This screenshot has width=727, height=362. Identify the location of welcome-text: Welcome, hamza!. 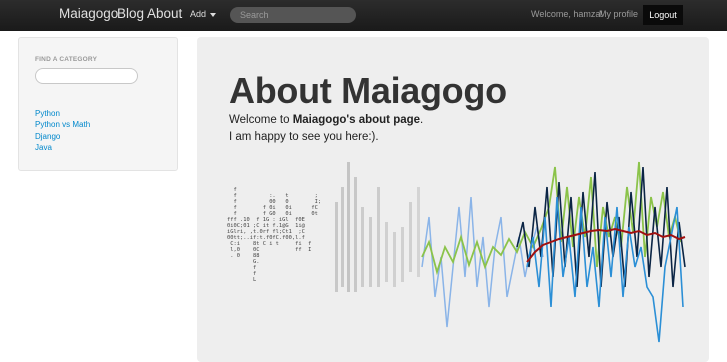
(567, 14).